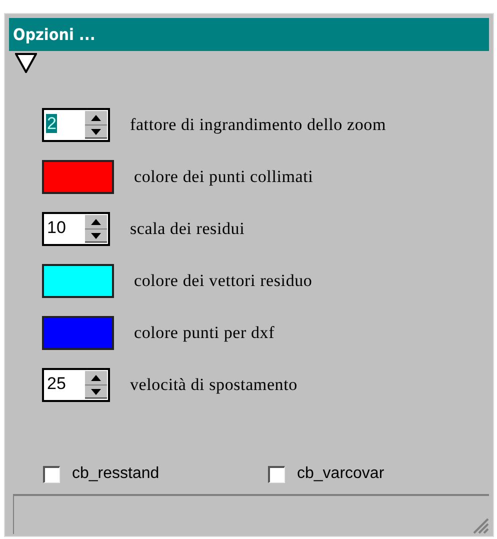 The height and width of the screenshot is (539, 497). I want to click on option-label: scala dei residui, so click(187, 229).